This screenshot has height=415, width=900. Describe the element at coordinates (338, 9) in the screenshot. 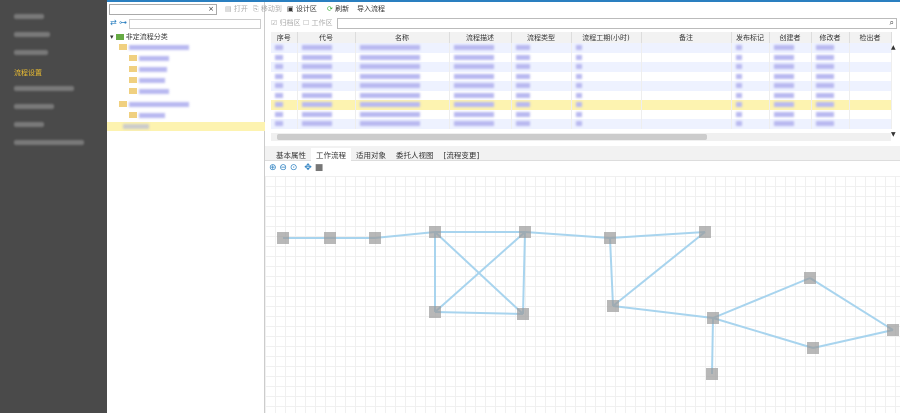

I see `refresh-button: ⟳ 刷新` at that location.